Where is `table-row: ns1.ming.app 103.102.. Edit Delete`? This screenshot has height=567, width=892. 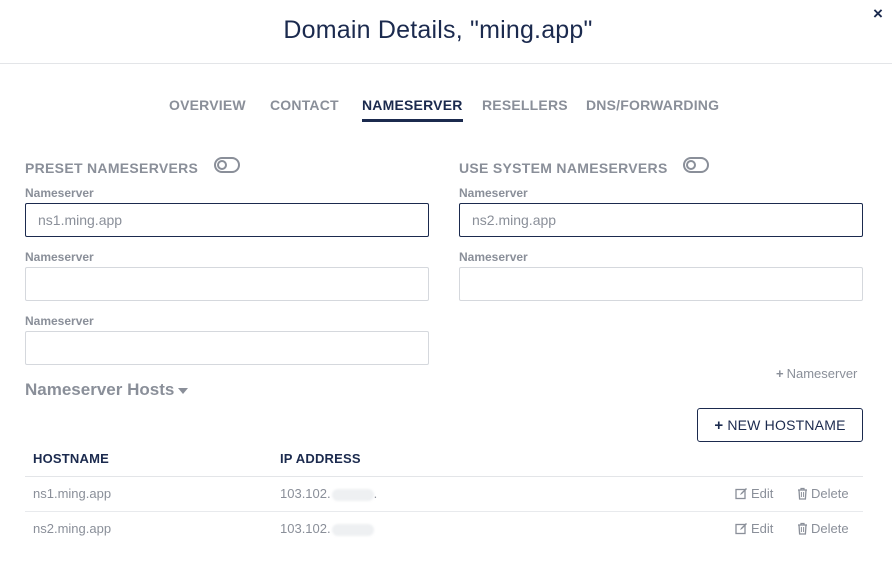
table-row: ns1.ming.app 103.102.. Edit Delete is located at coordinates (444, 494).